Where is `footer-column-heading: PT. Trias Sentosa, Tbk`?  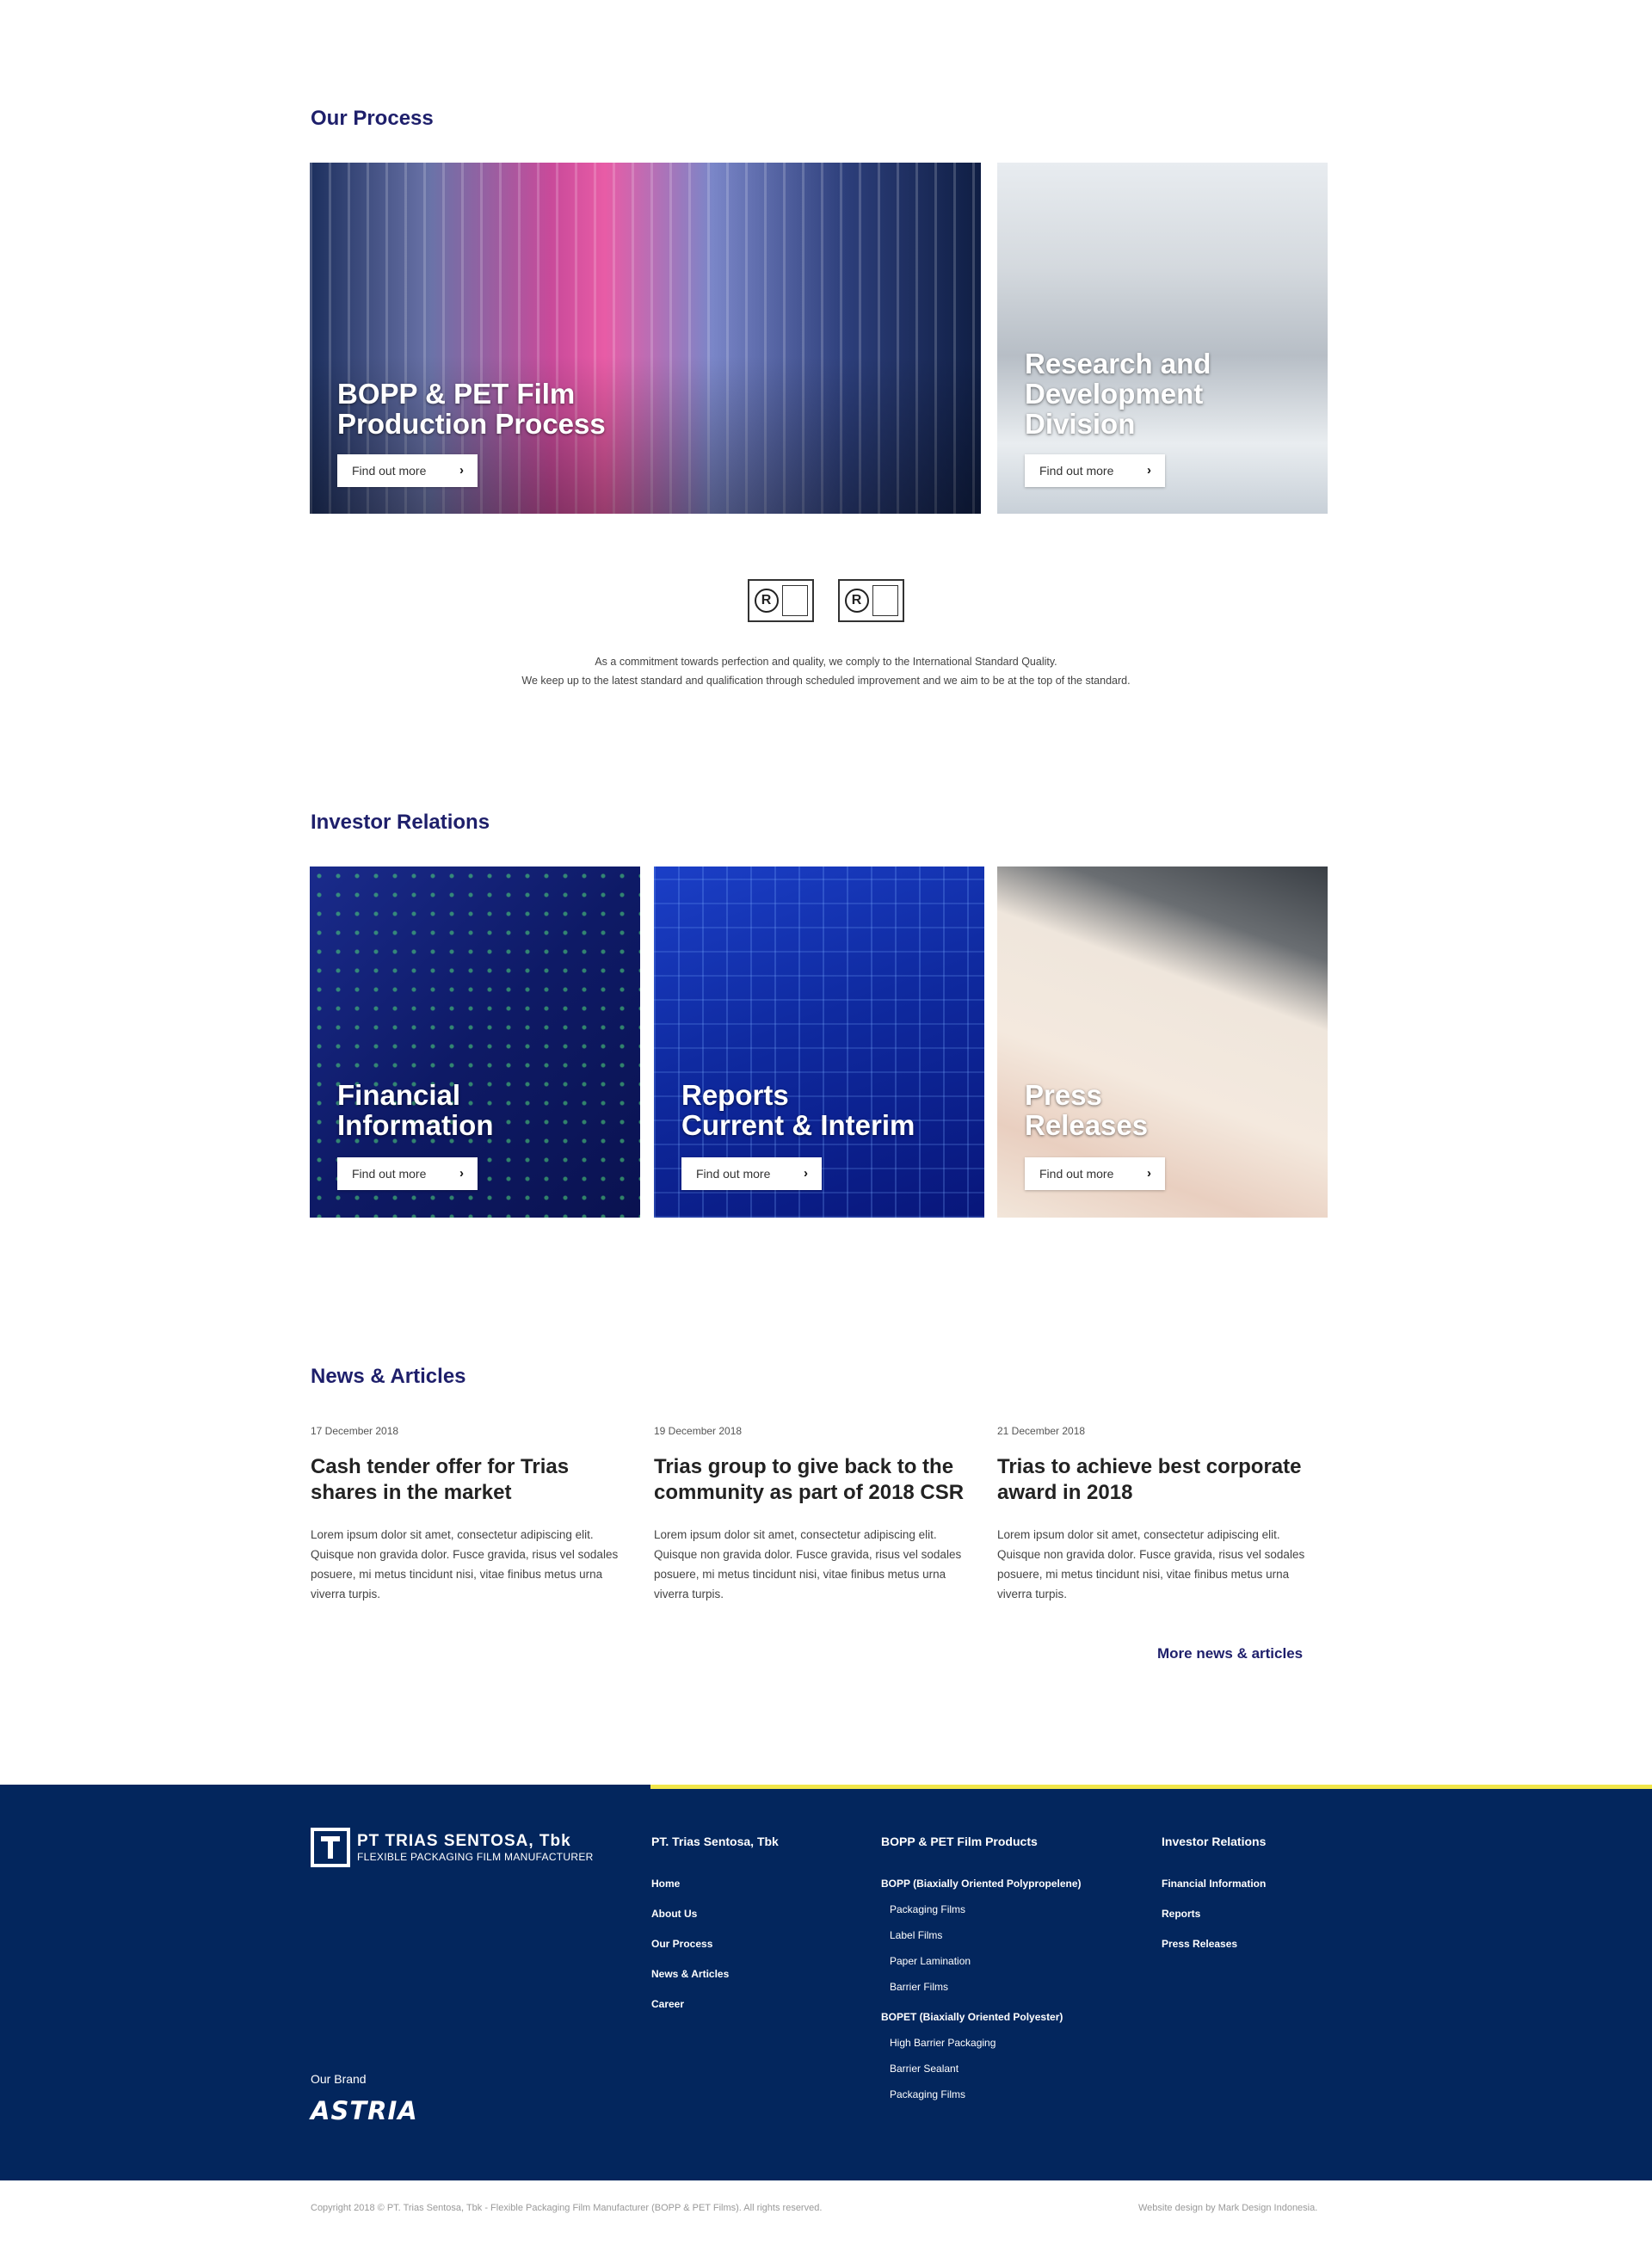
footer-column-heading: PT. Trias Sentosa, Tbk is located at coordinates (715, 1841).